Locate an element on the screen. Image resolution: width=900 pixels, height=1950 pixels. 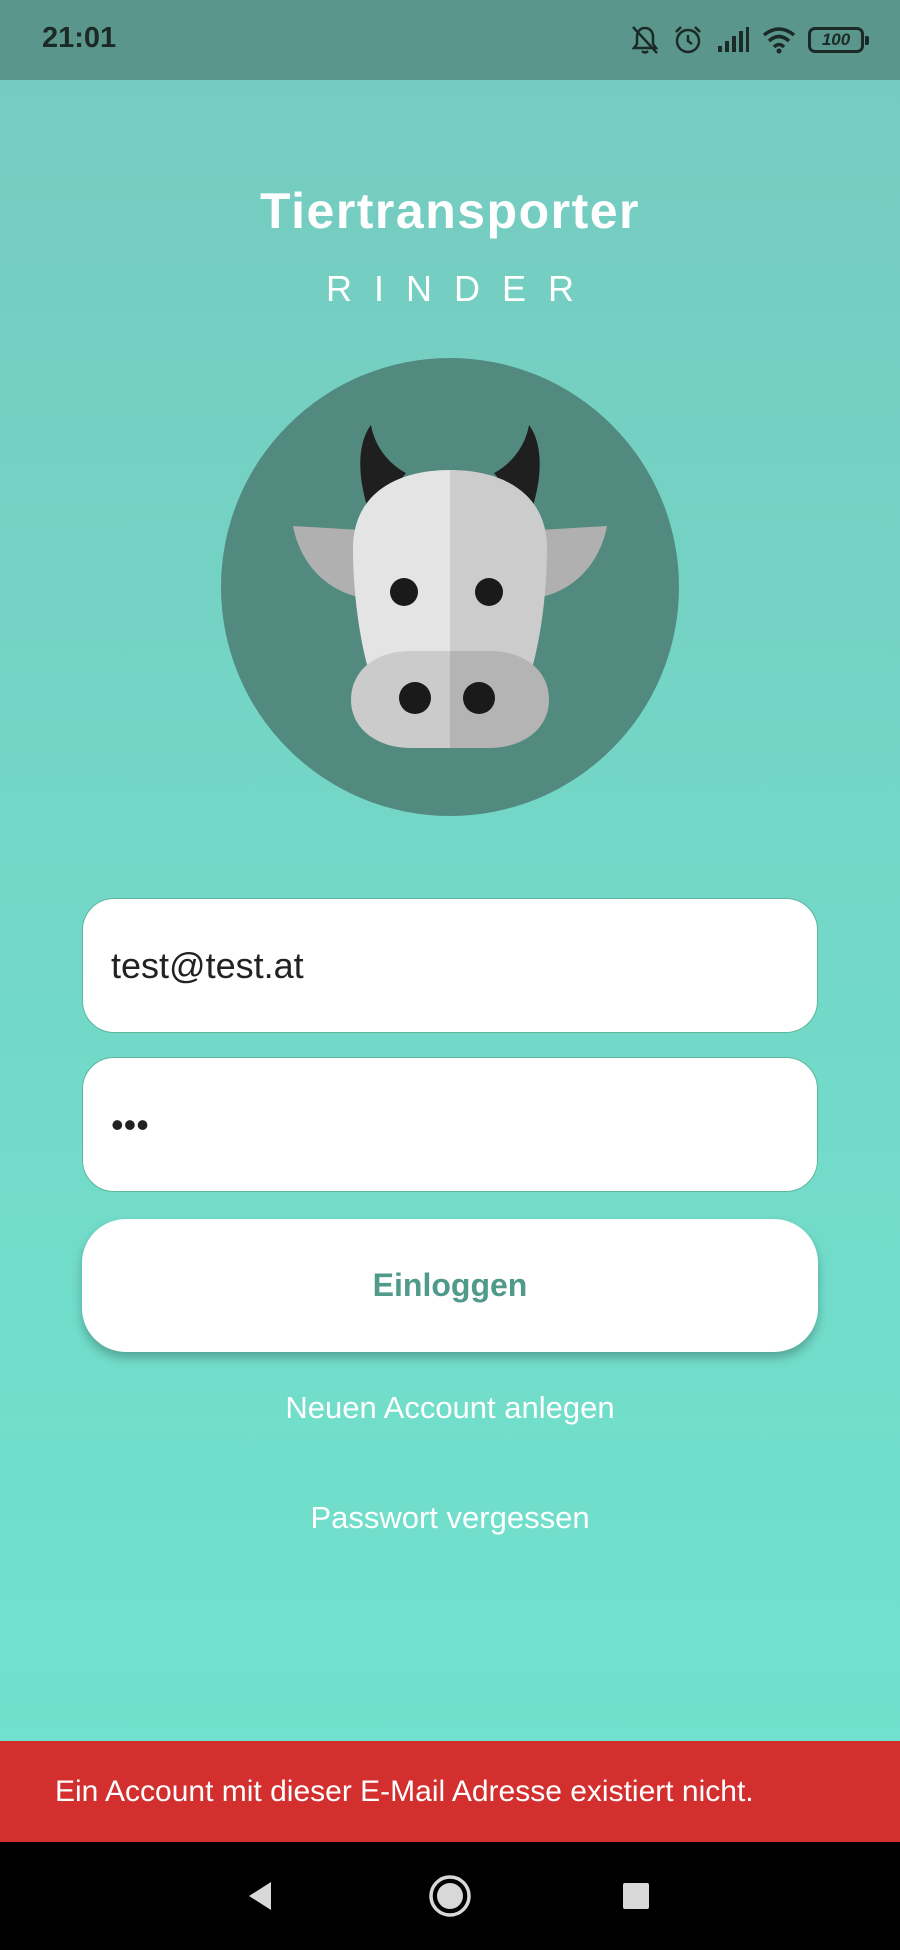
battery-level: 100 is located at coordinates (836, 39).